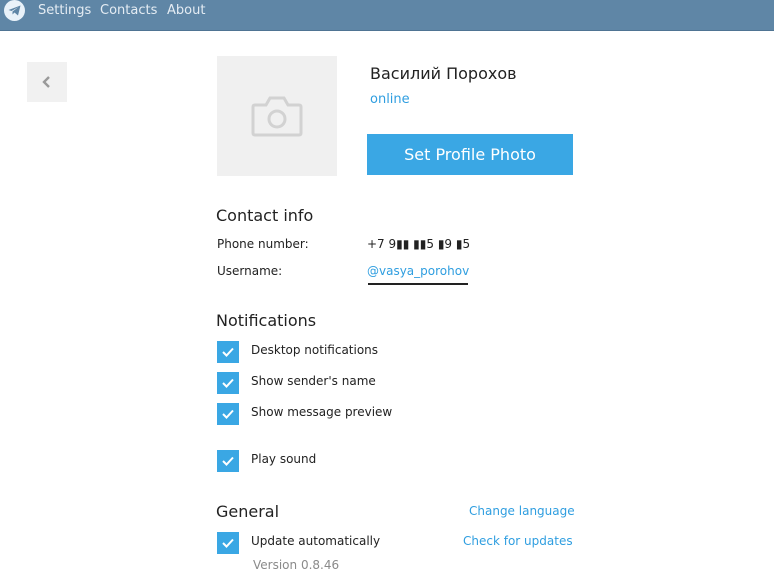  I want to click on profile-name: Василий Порохов, so click(443, 73).